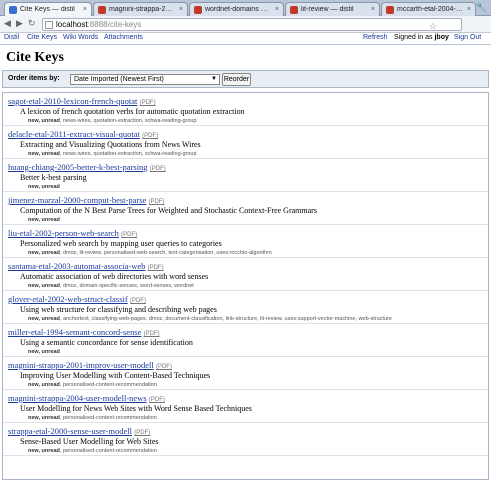 This screenshot has width=491, height=480. I want to click on browser-tab: Cite Keys — distil ×, so click(48, 9).